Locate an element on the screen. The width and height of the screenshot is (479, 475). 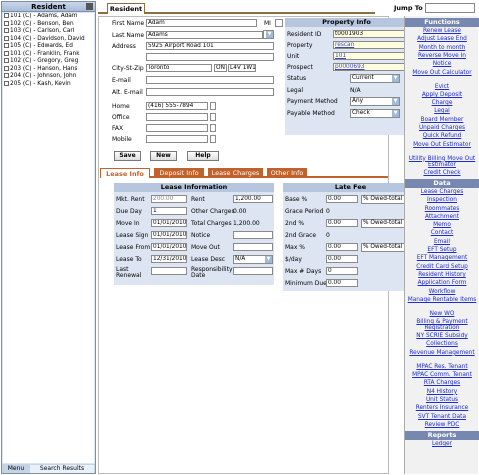
property-link: rescan is located at coordinates (369, 45).